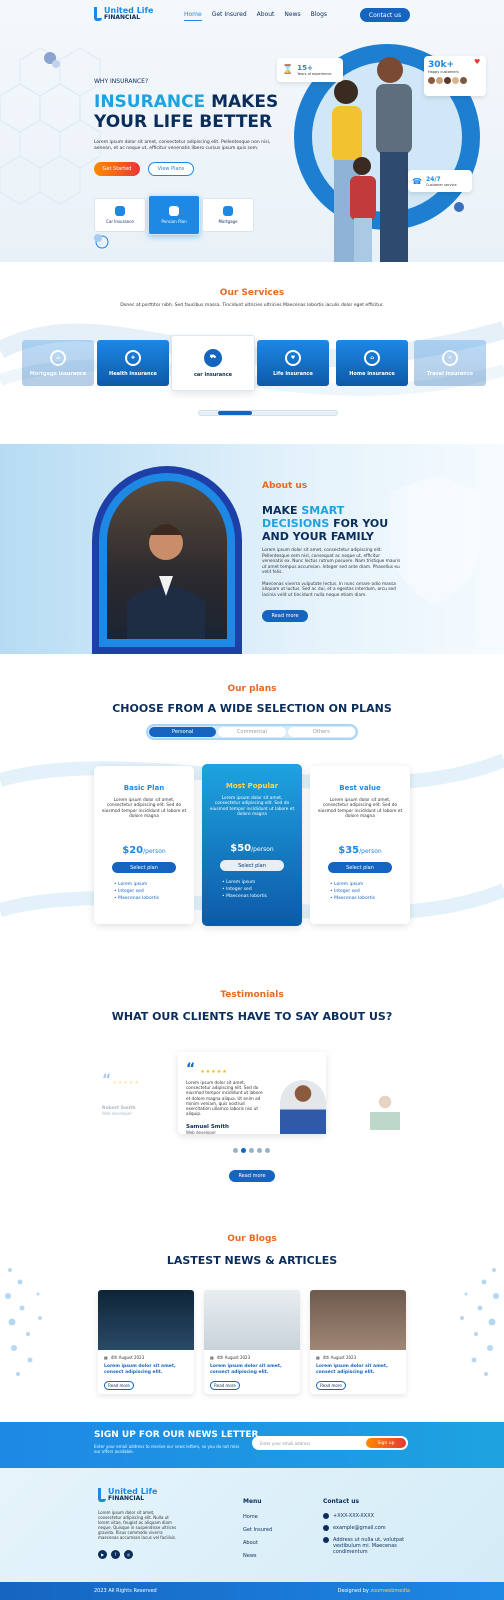 The height and width of the screenshot is (1600, 504). I want to click on service-label: car insurance, so click(213, 374).